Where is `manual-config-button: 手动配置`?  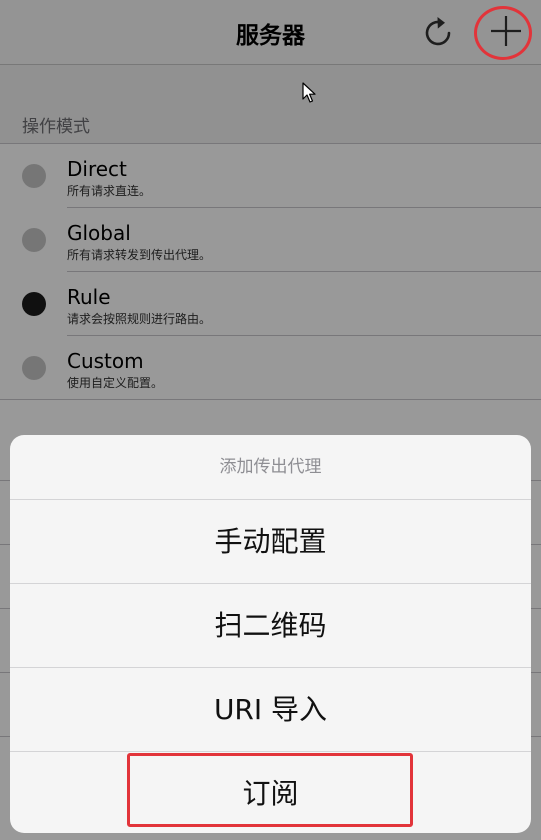 manual-config-button: 手动配置 is located at coordinates (270, 542).